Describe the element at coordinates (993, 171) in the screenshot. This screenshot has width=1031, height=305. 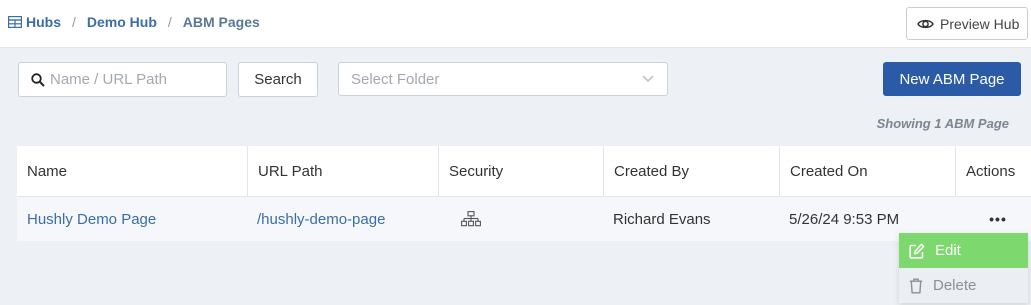
I see `column-header-actions: Actions` at that location.